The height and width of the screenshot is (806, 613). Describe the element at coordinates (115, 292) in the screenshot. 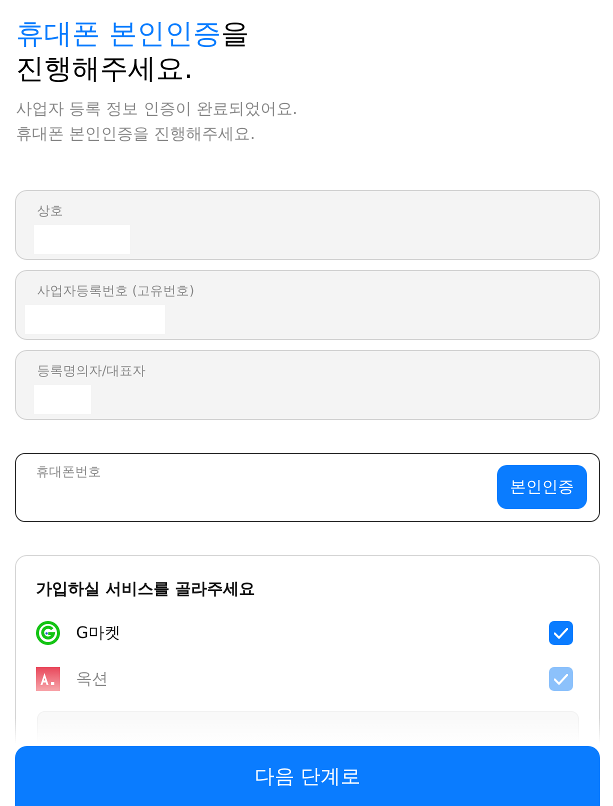

I see `field-label: 사업자등록번호 (고유번호)` at that location.